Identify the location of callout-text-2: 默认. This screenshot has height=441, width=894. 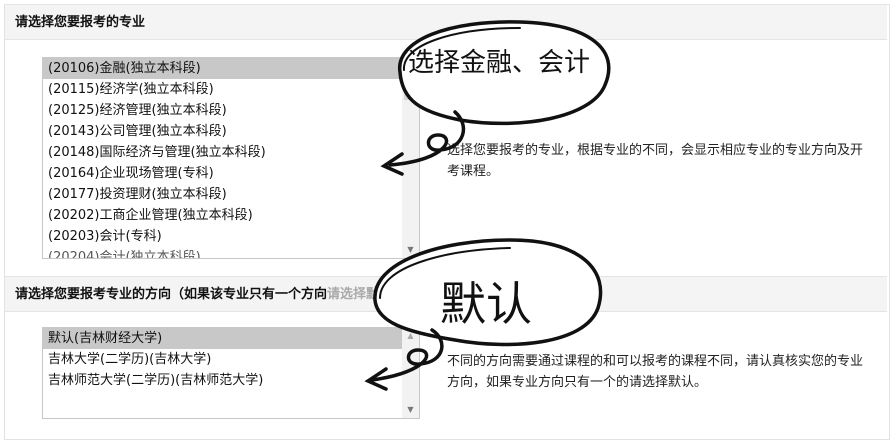
(486, 304).